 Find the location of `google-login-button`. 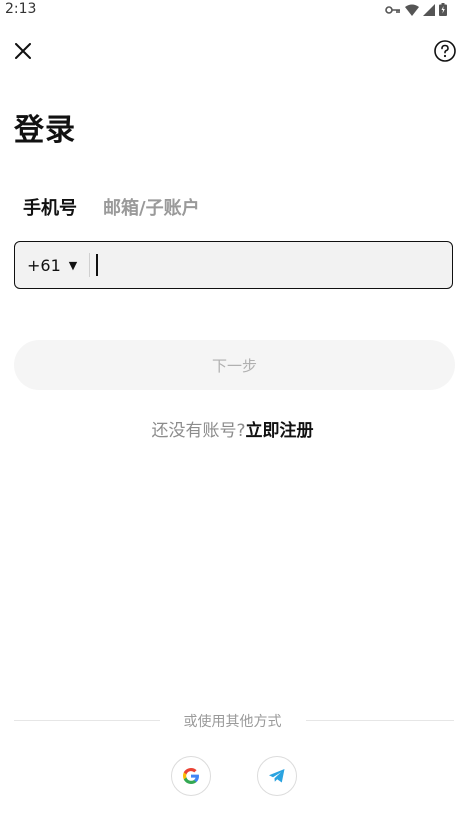

google-login-button is located at coordinates (191, 776).